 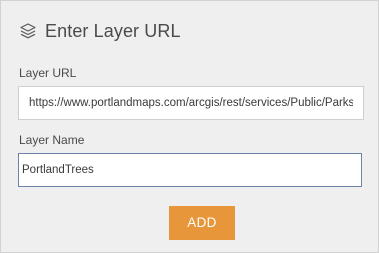 I want to click on layer-name-label: Layer Name, so click(x=52, y=140).